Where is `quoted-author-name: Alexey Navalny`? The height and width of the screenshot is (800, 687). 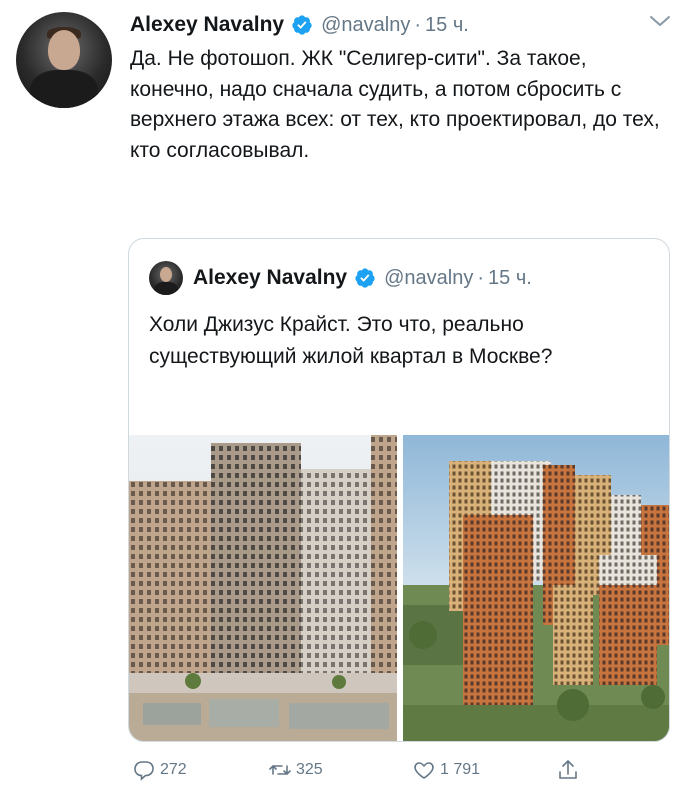
quoted-author-name: Alexey Navalny is located at coordinates (270, 278).